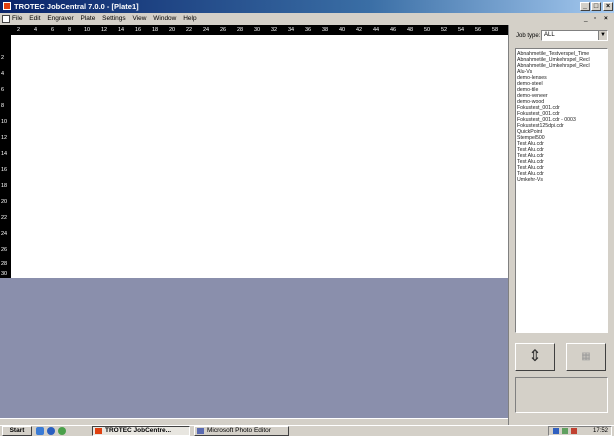 Image resolution: width=614 pixels, height=436 pixels. I want to click on network-icon, so click(556, 431).